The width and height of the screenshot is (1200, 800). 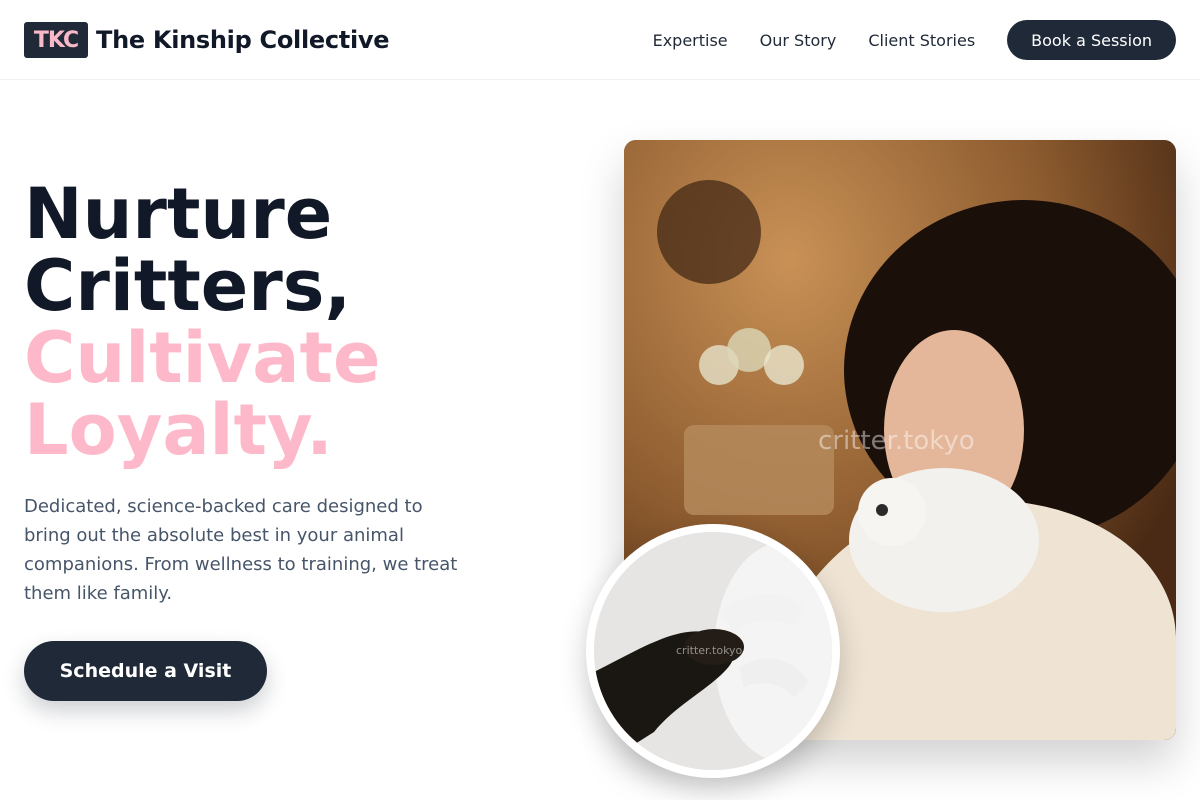 What do you see at coordinates (1091, 40) in the screenshot?
I see `book-session-button: Book a Session` at bounding box center [1091, 40].